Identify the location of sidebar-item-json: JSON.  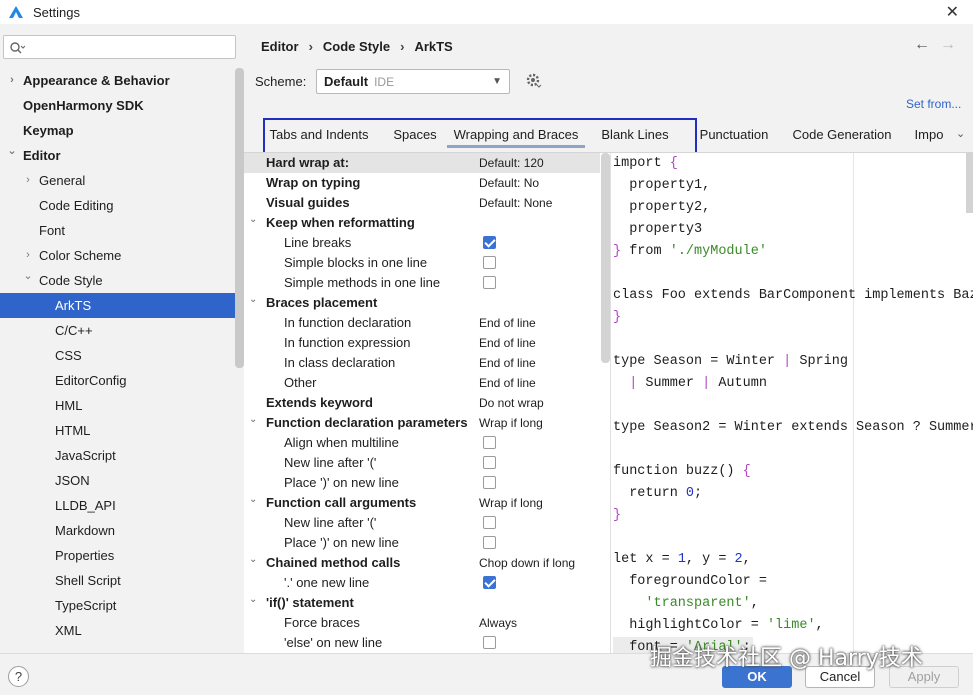
(122, 480).